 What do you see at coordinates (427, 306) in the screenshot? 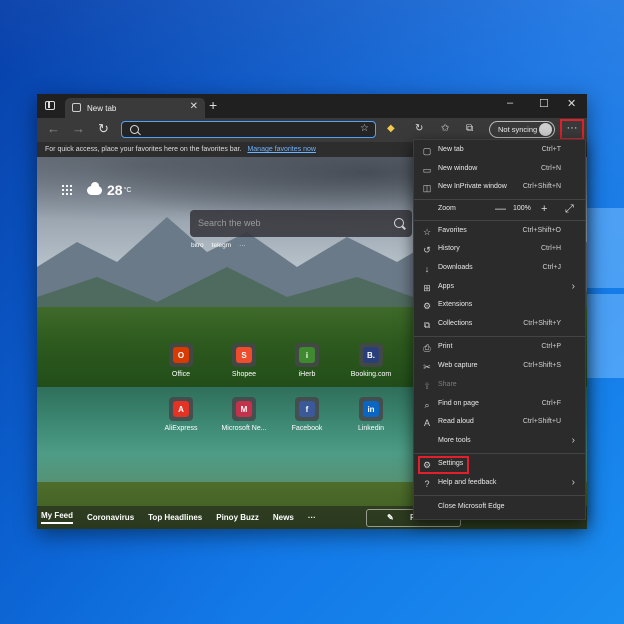
I see `extensions-icon: ⚙` at bounding box center [427, 306].